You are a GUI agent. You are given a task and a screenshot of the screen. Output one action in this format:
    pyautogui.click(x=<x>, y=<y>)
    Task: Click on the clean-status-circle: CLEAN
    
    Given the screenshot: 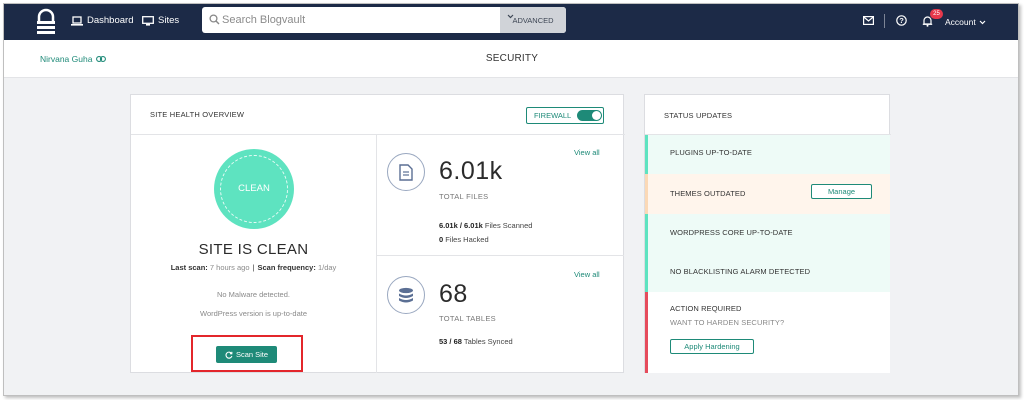 What is the action you would take?
    pyautogui.click(x=254, y=189)
    